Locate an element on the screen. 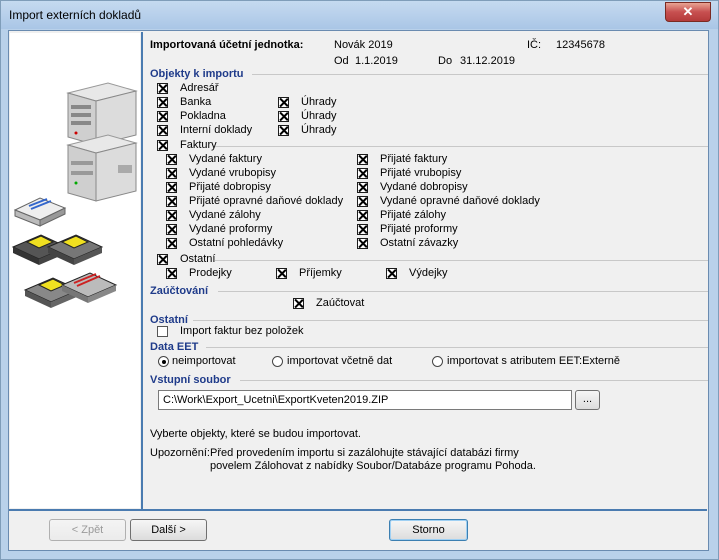 Image resolution: width=719 pixels, height=560 pixels. label-ostatni: Ostatní is located at coordinates (198, 259).